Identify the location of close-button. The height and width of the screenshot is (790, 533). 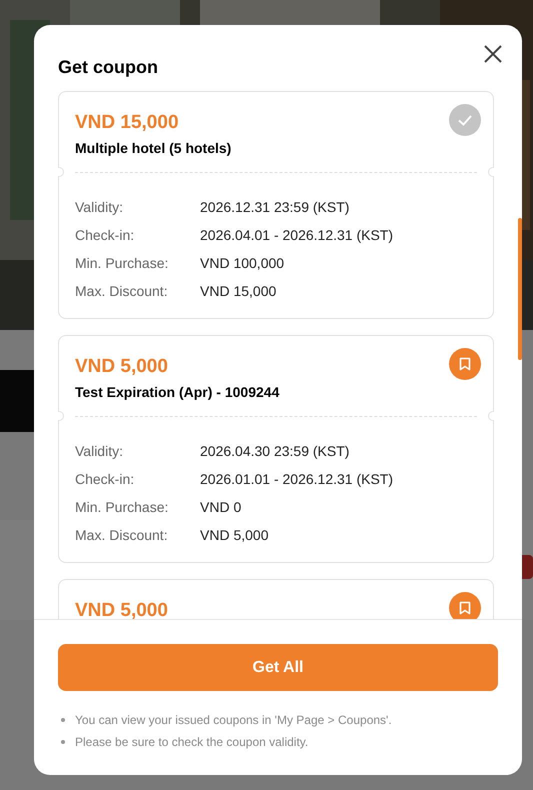
(493, 54).